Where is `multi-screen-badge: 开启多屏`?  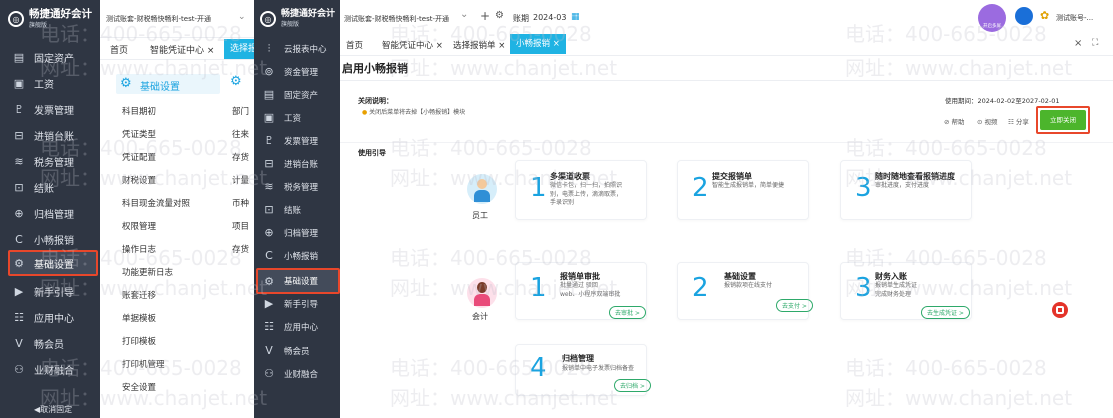 multi-screen-badge: 开启多屏 is located at coordinates (992, 18).